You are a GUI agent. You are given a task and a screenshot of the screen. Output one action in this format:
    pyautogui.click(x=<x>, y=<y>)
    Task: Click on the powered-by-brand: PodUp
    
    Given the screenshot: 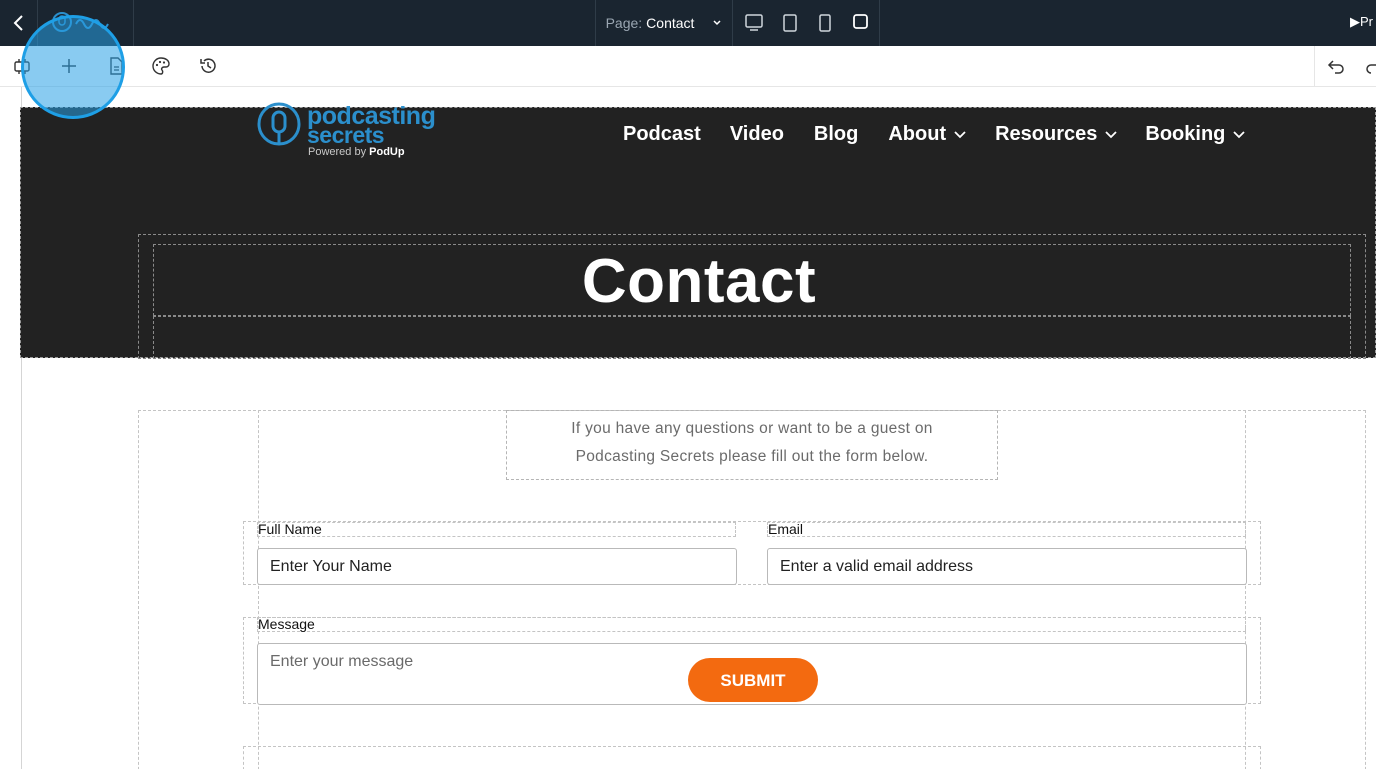 What is the action you would take?
    pyautogui.click(x=387, y=152)
    